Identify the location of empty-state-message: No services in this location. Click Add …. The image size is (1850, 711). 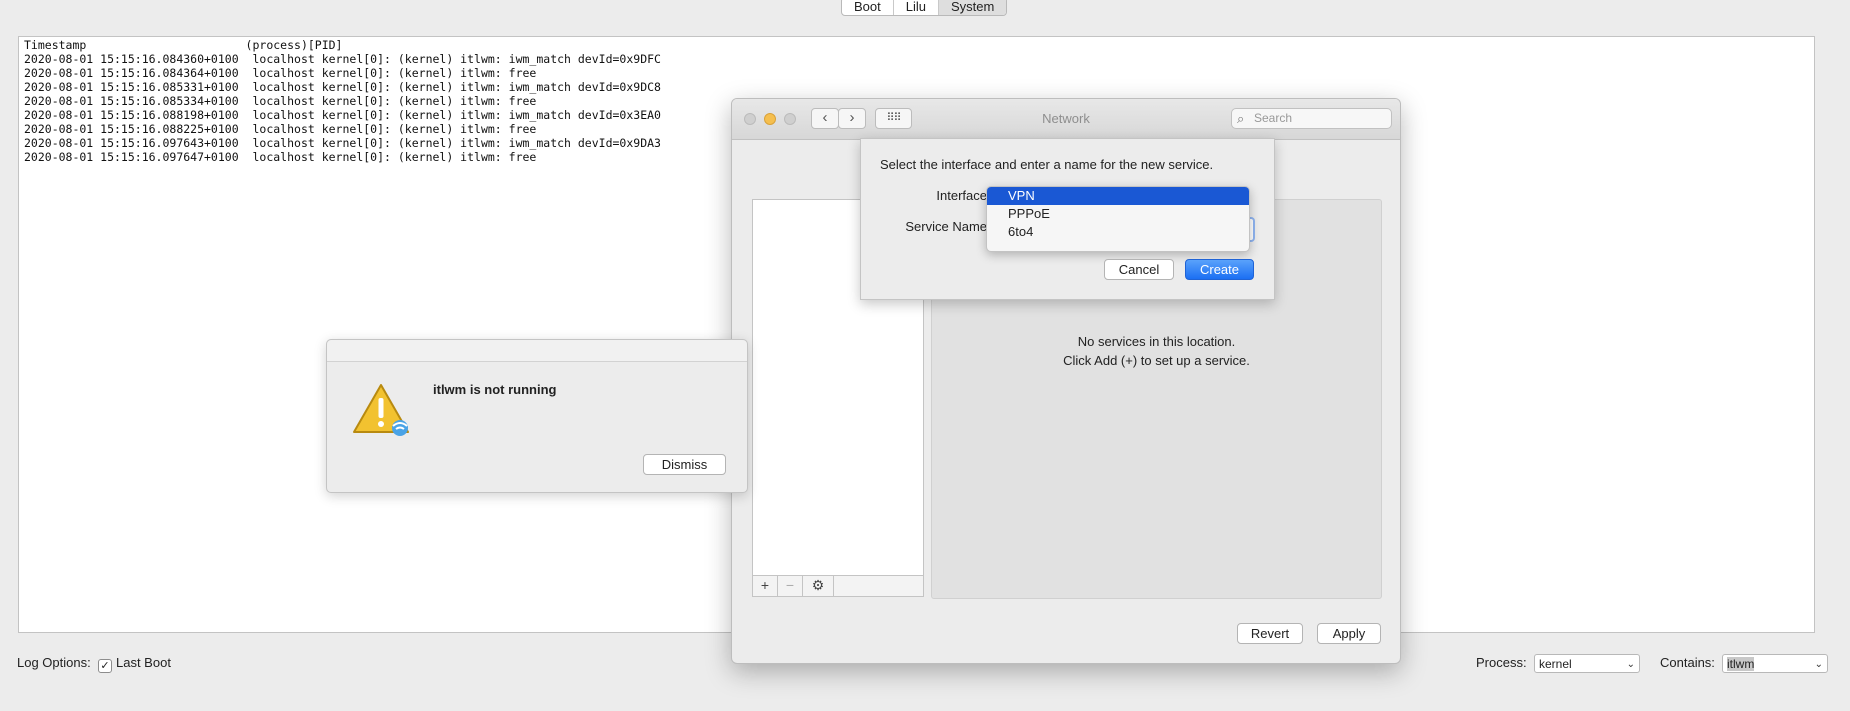
(1156, 351).